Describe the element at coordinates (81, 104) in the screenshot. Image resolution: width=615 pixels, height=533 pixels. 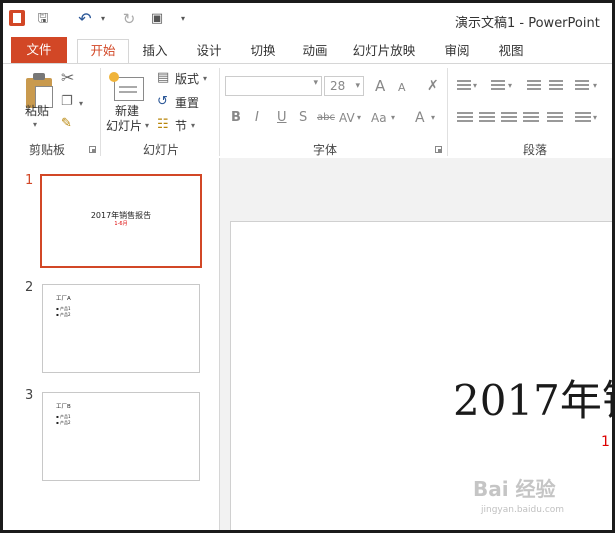
I see `copy-dropdown-icon: ▾` at that location.